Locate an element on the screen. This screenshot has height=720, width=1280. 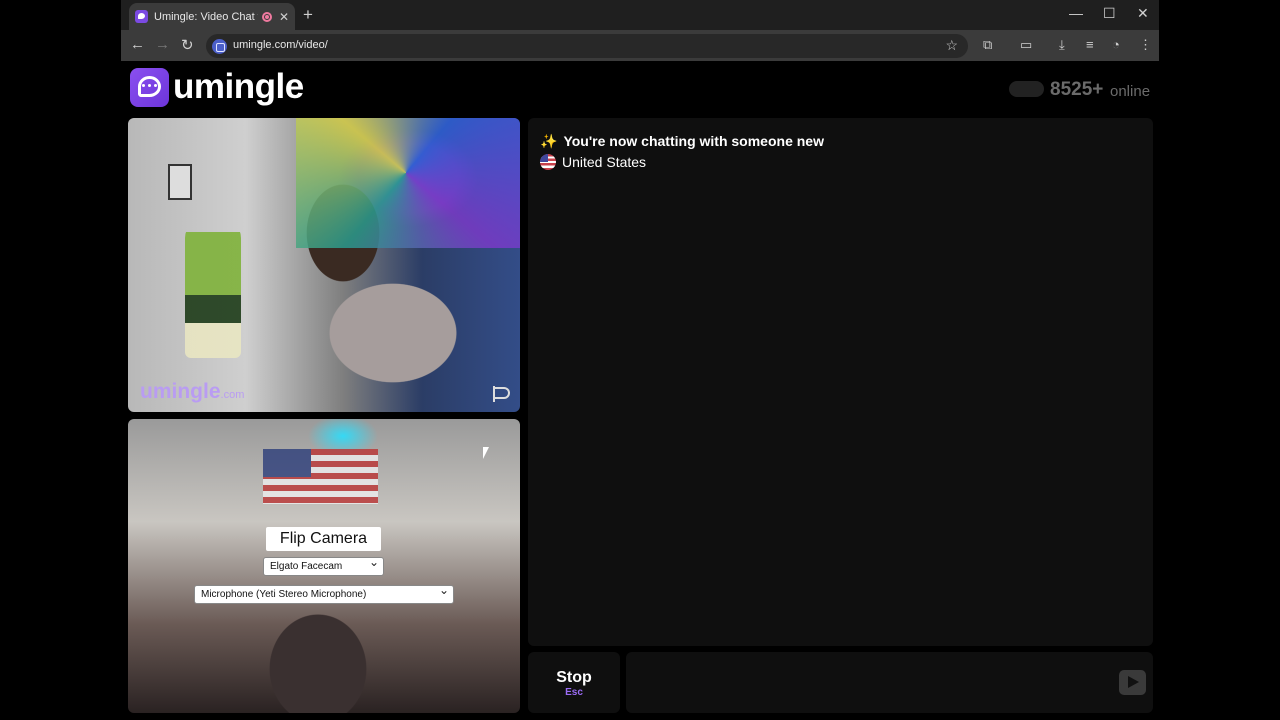
glass-object is located at coordinates (213, 288).